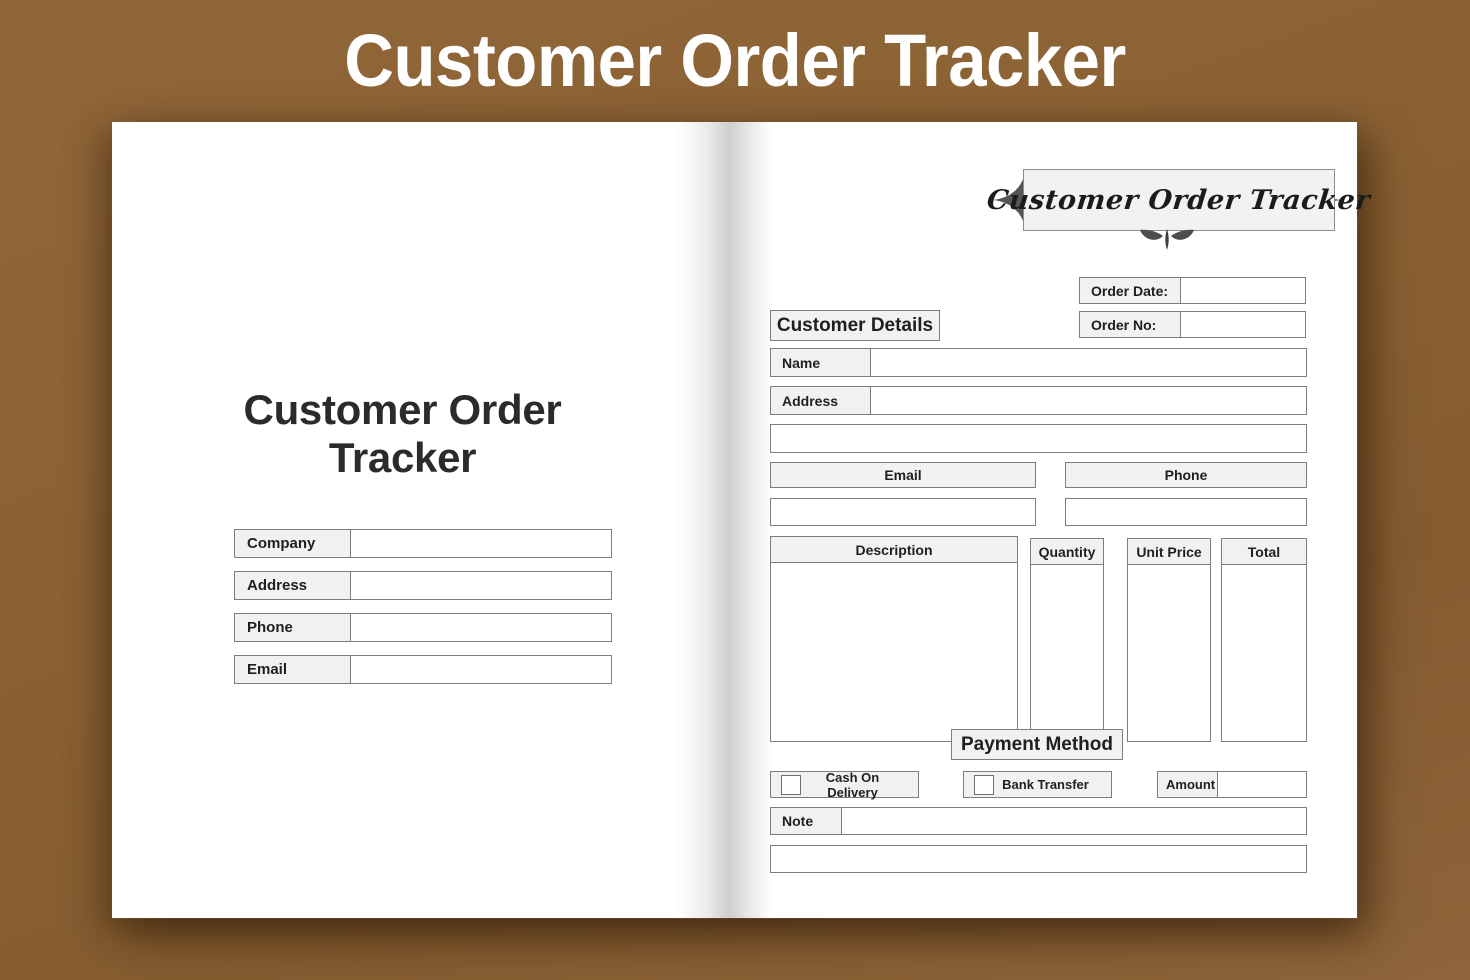 This screenshot has height=980, width=1470. What do you see at coordinates (1243, 290) in the screenshot?
I see `order-date-input` at bounding box center [1243, 290].